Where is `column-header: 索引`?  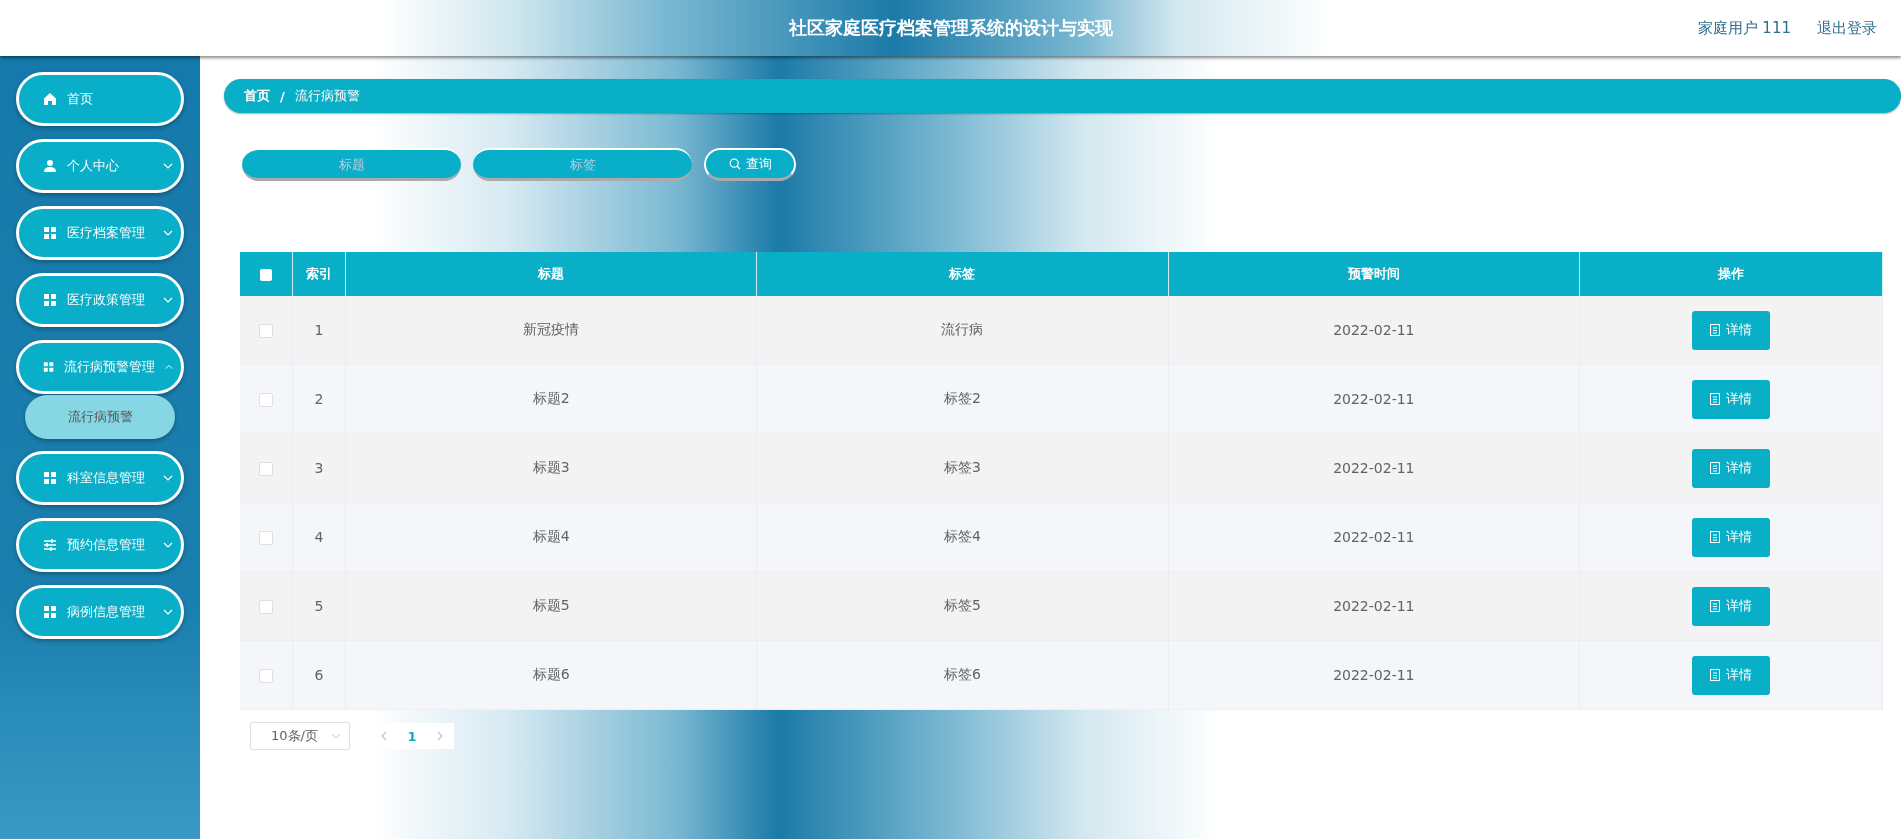 column-header: 索引 is located at coordinates (319, 274).